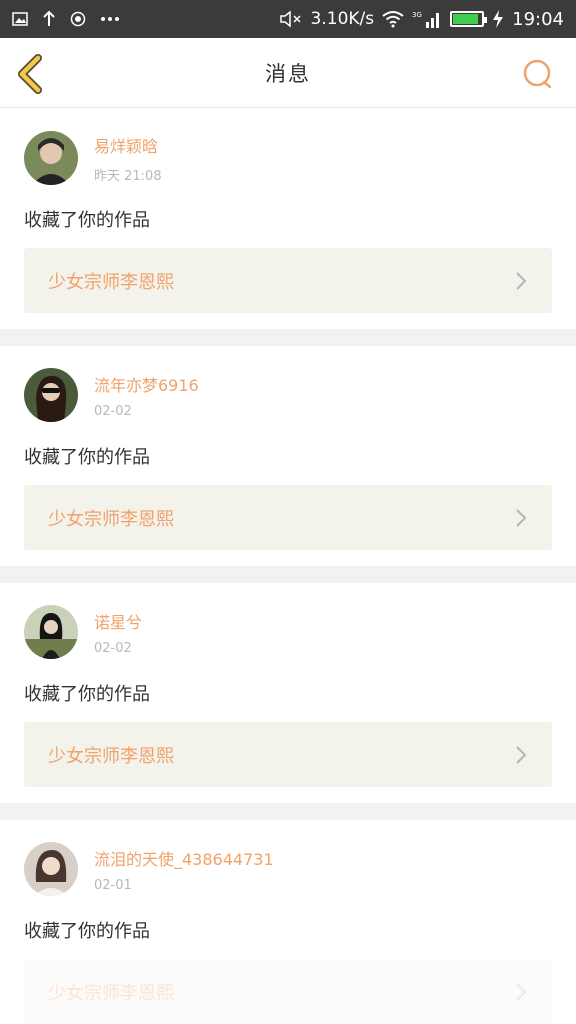  What do you see at coordinates (128, 145) in the screenshot?
I see `username: 易烊颖晗` at bounding box center [128, 145].